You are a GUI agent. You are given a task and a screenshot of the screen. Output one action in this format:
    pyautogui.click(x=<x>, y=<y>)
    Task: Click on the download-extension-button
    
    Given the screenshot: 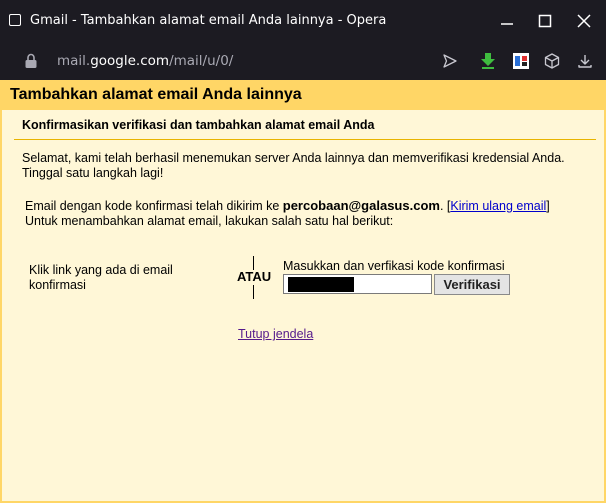 What is the action you would take?
    pyautogui.click(x=488, y=61)
    